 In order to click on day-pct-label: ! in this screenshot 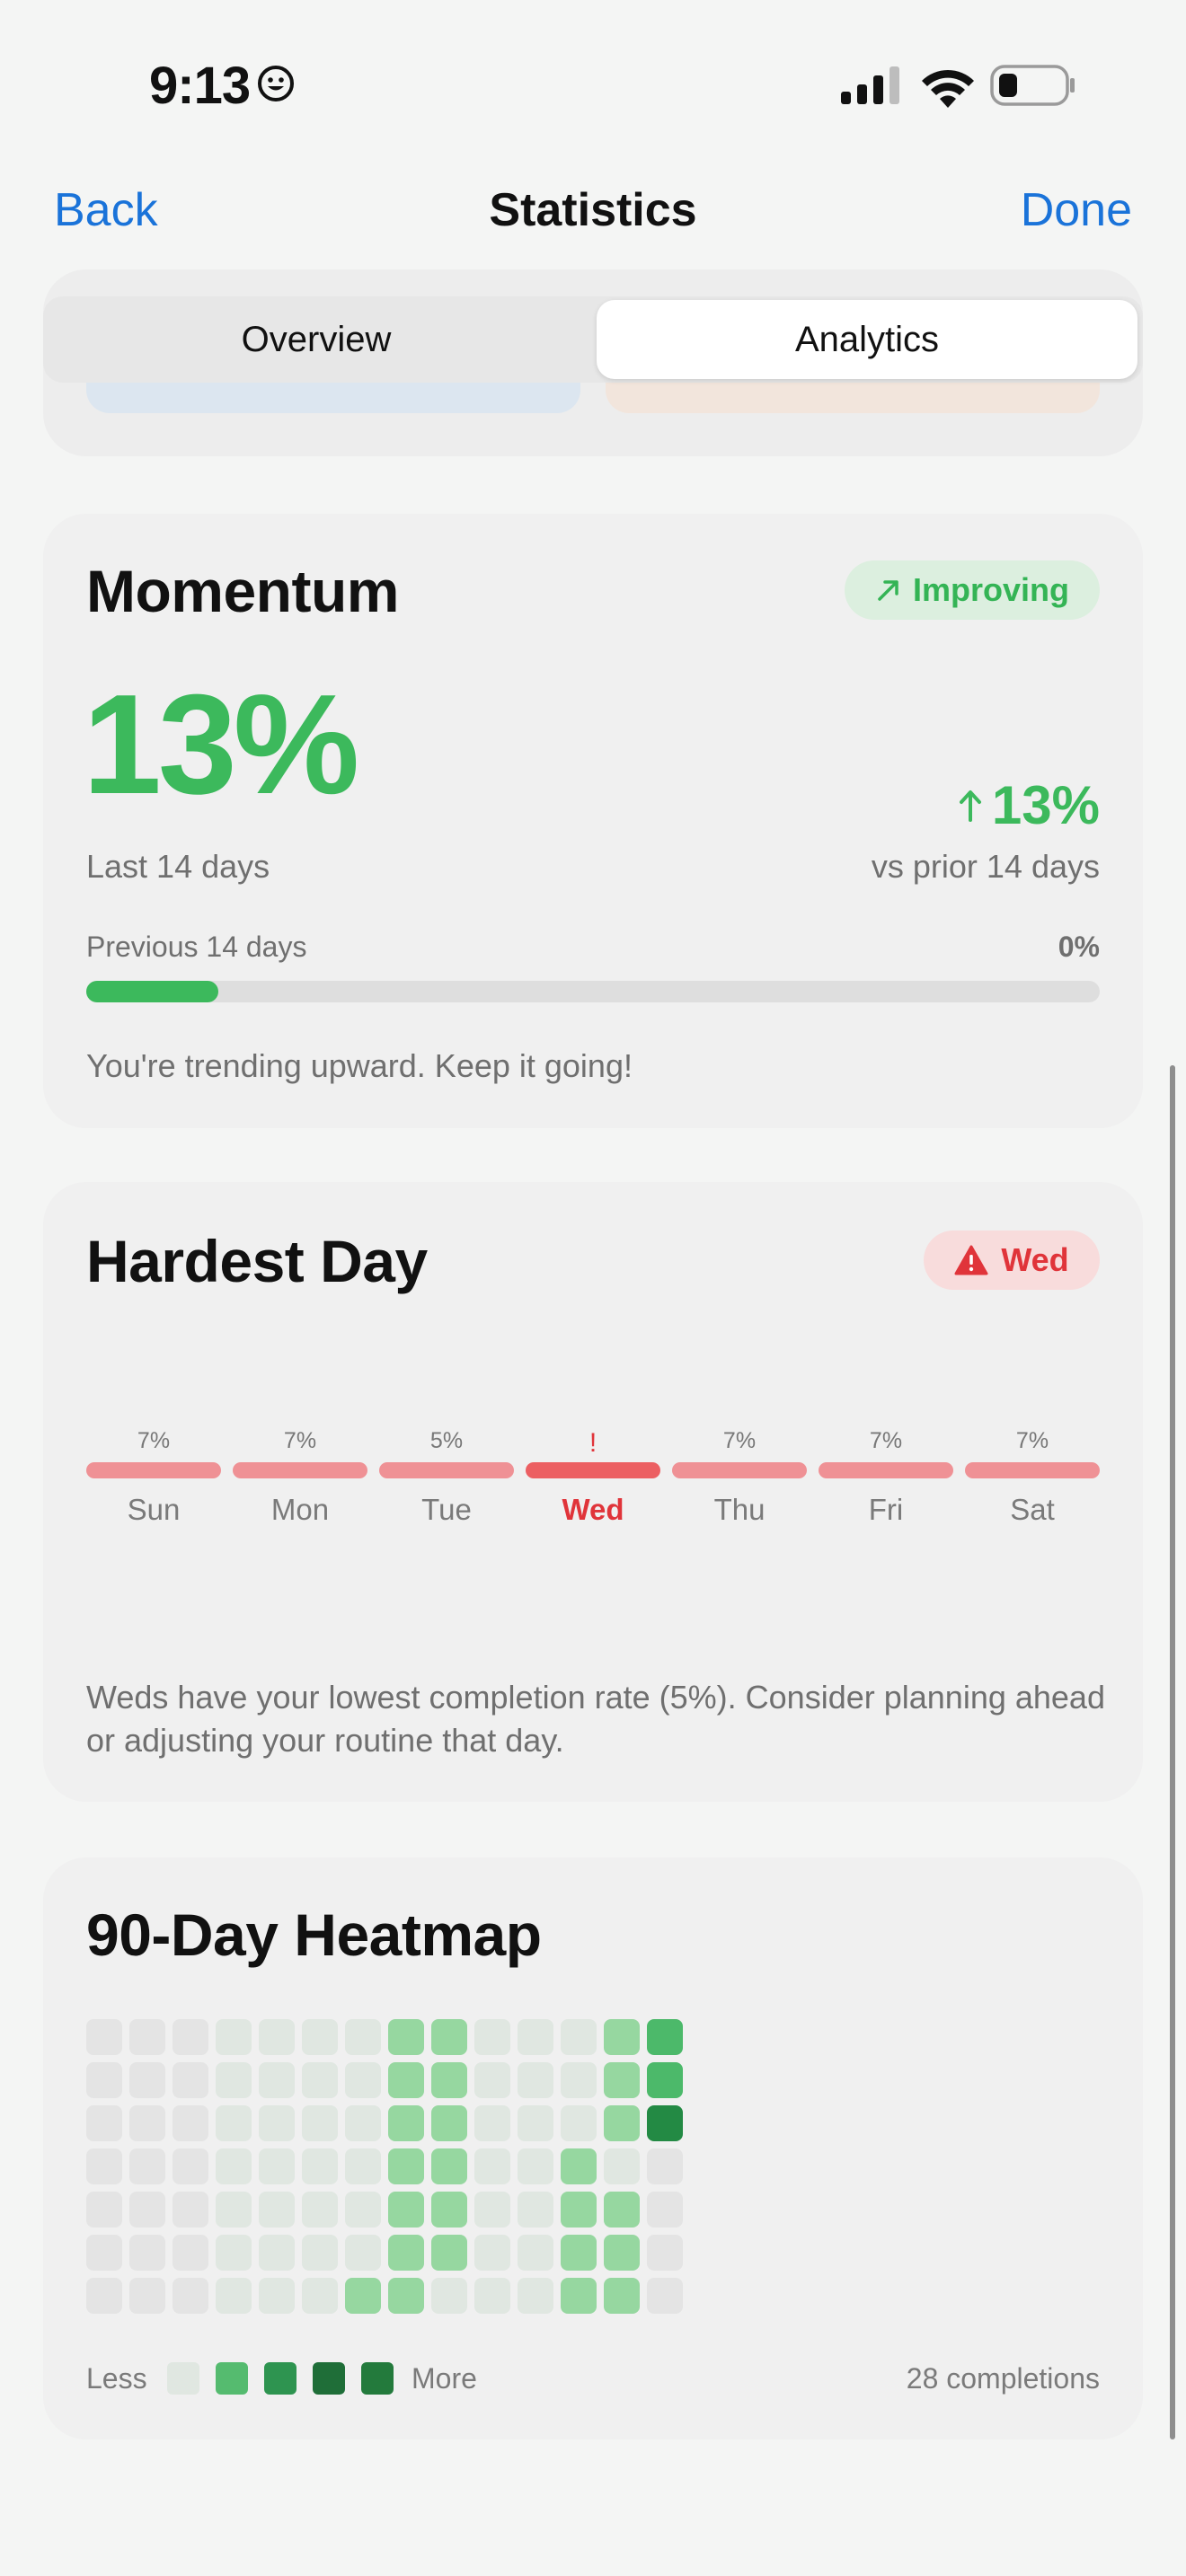, I will do `click(593, 1443)`.